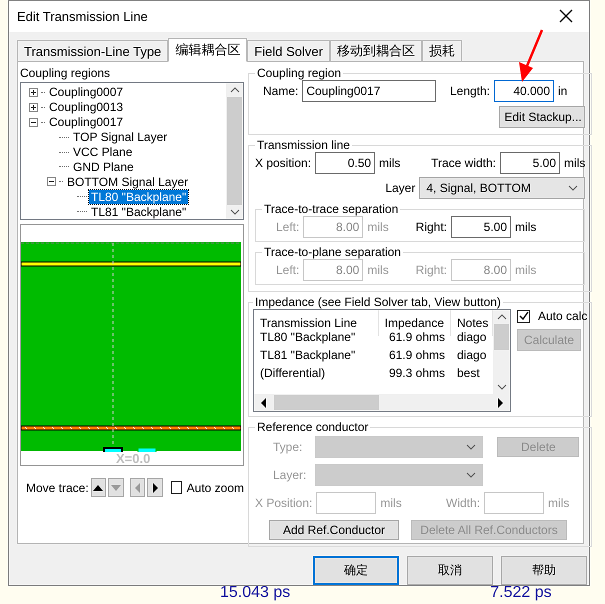  I want to click on move-right-button, so click(155, 487).